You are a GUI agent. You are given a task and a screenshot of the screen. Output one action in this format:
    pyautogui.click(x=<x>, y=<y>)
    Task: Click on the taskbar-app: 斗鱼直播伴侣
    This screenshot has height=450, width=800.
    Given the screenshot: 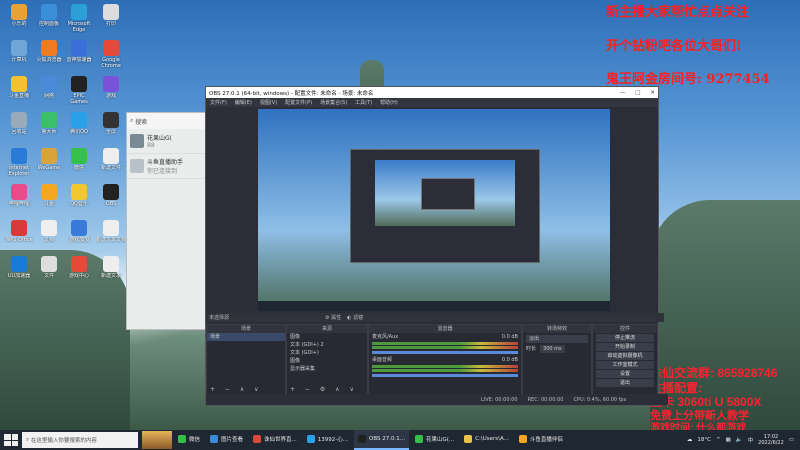 What is the action you would take?
    pyautogui.click(x=541, y=439)
    